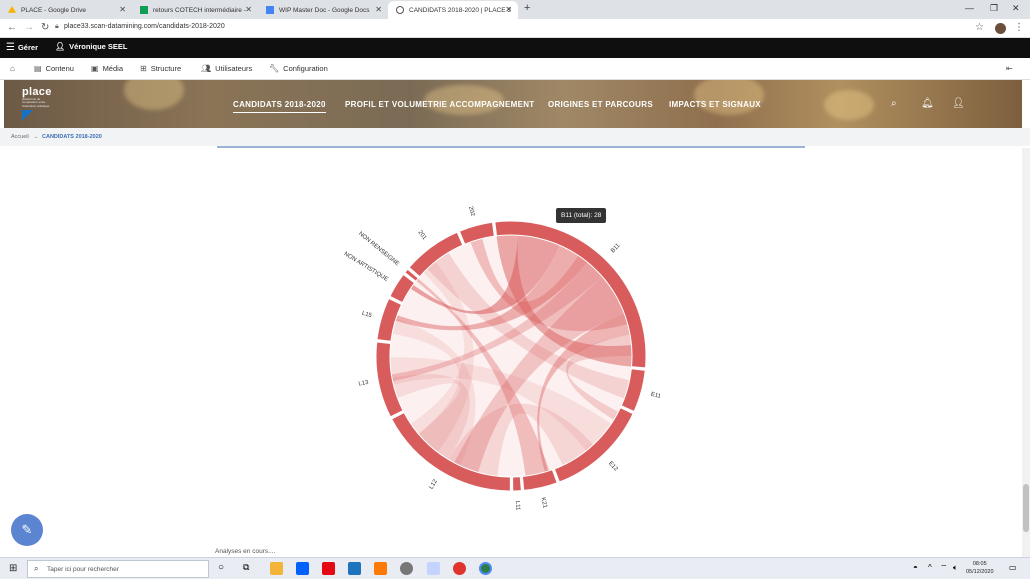 The width and height of the screenshot is (1030, 579). What do you see at coordinates (517, 484) in the screenshot?
I see `chord-arc-l11` at bounding box center [517, 484].